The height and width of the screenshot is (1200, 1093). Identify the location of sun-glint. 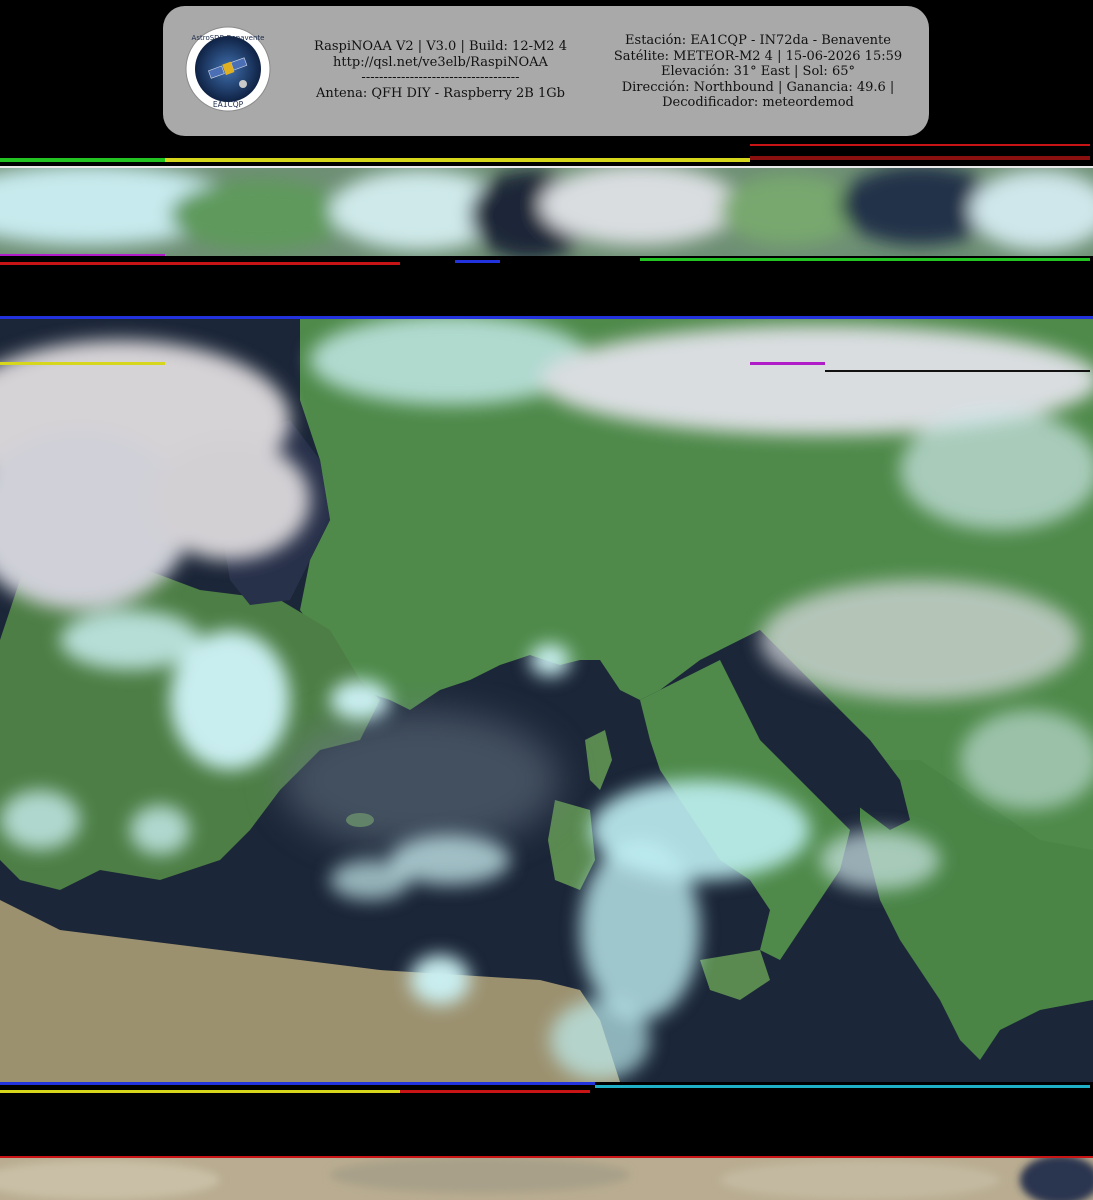
(420, 780).